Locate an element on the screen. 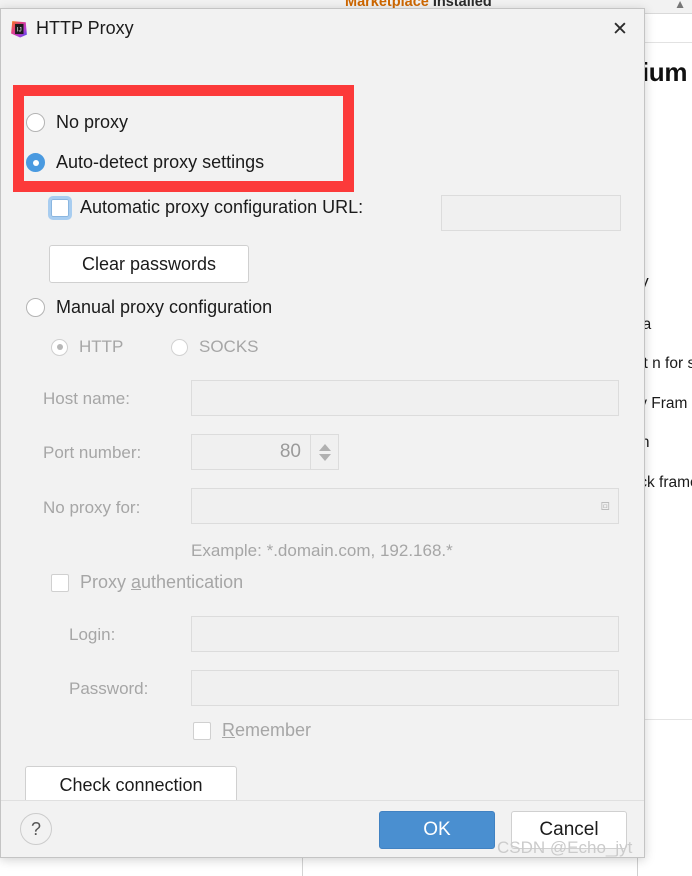 The width and height of the screenshot is (692, 876). clear-passwords-button-label: Clear passwords is located at coordinates (149, 263).